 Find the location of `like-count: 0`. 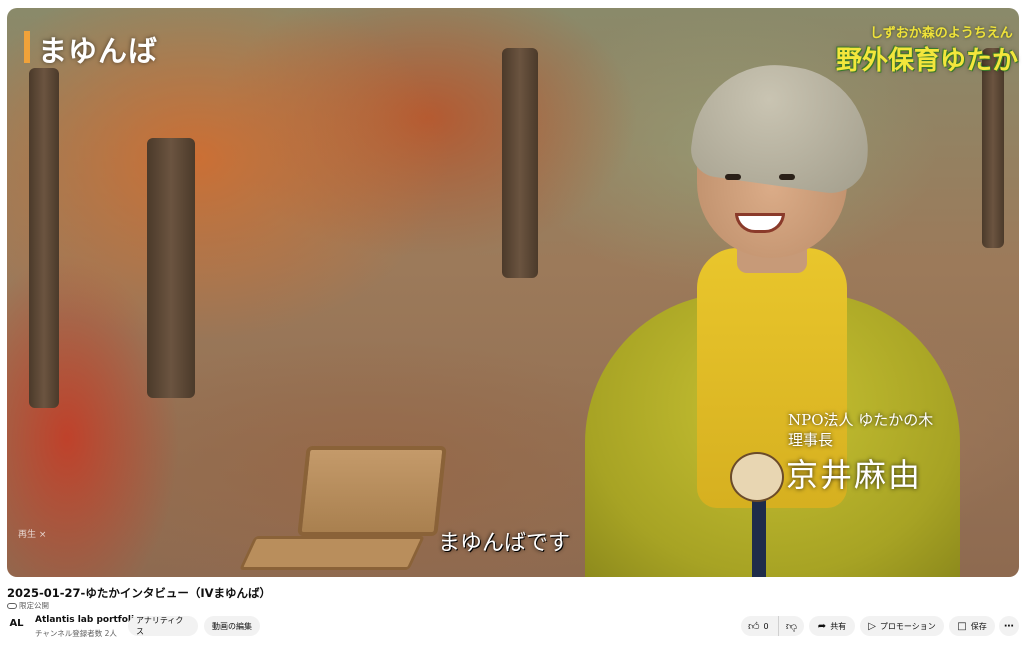

like-count: 0 is located at coordinates (766, 626).